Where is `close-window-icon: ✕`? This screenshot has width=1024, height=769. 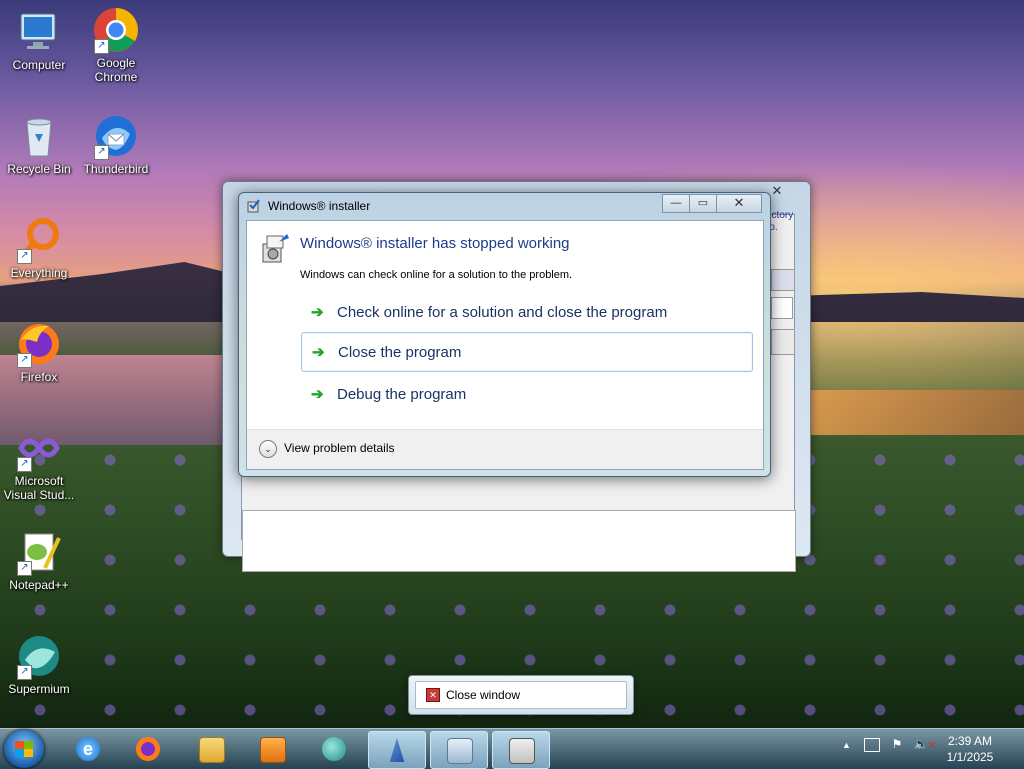 close-window-icon: ✕ is located at coordinates (433, 695).